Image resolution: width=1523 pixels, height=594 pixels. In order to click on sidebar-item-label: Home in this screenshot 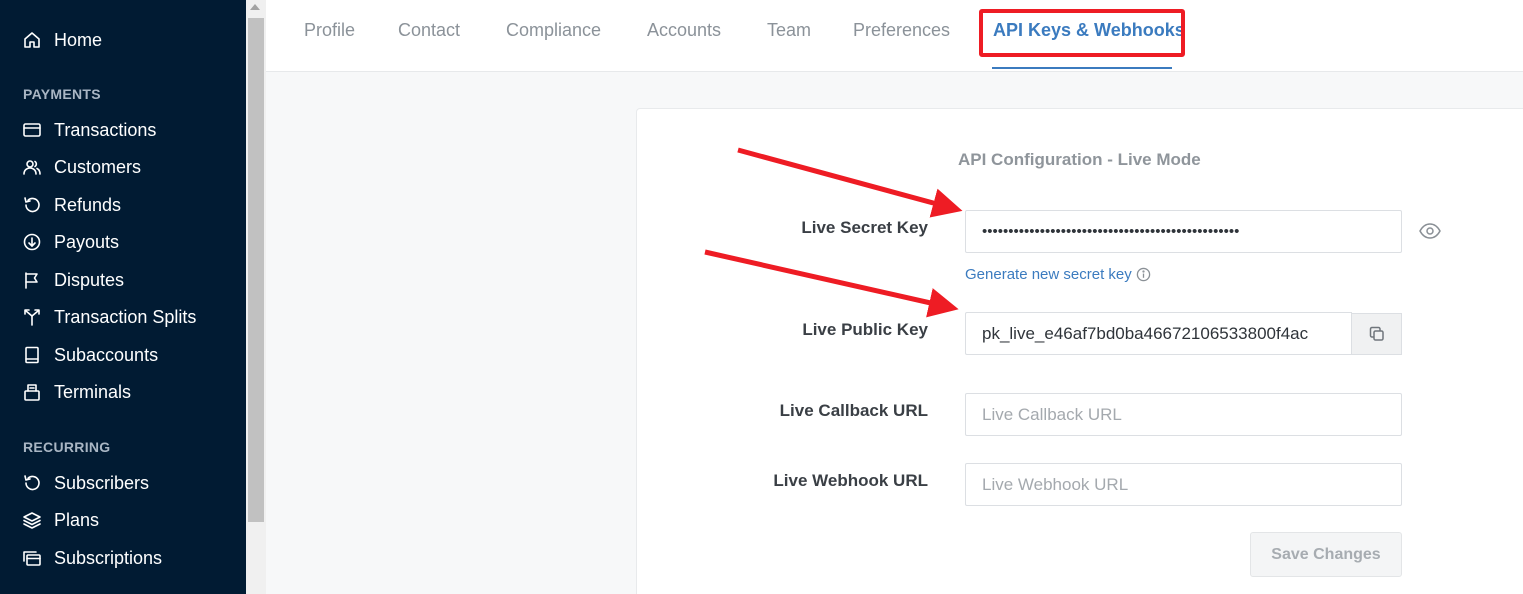, I will do `click(78, 39)`.